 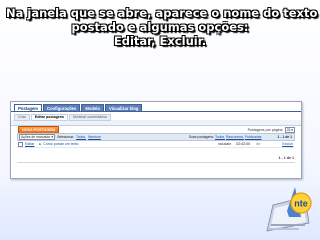 What do you see at coordinates (160, 41) in the screenshot?
I see `caption-line-3: Editar, Excluir.` at bounding box center [160, 41].